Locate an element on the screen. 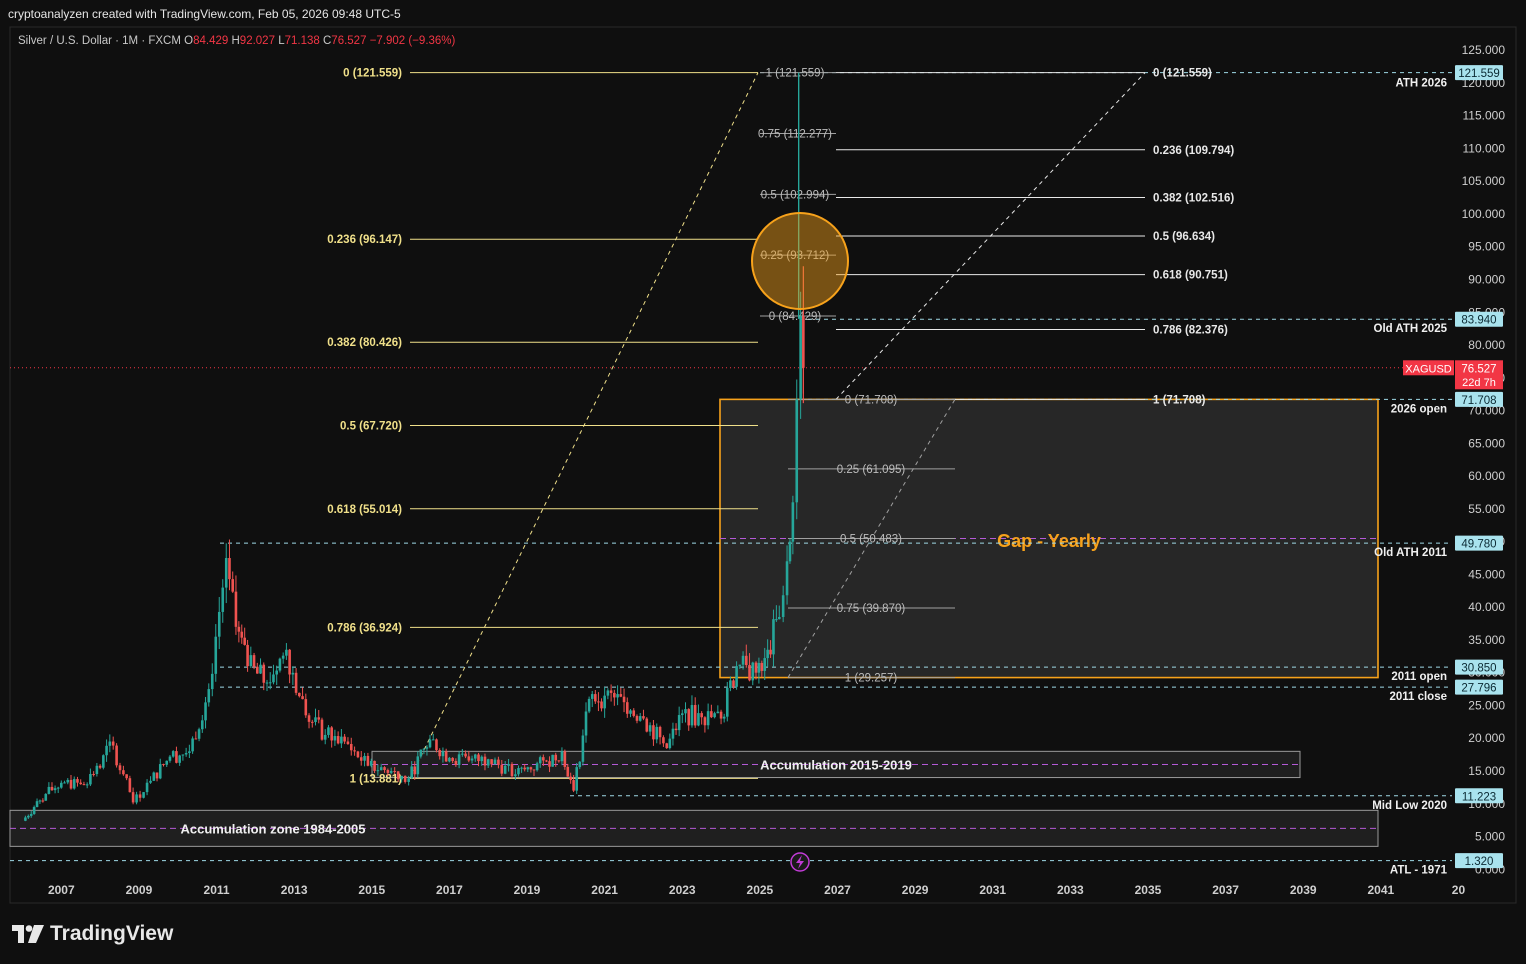 This screenshot has width=1526, height=964. y-tick-label: 55.000 is located at coordinates (1486, 509).